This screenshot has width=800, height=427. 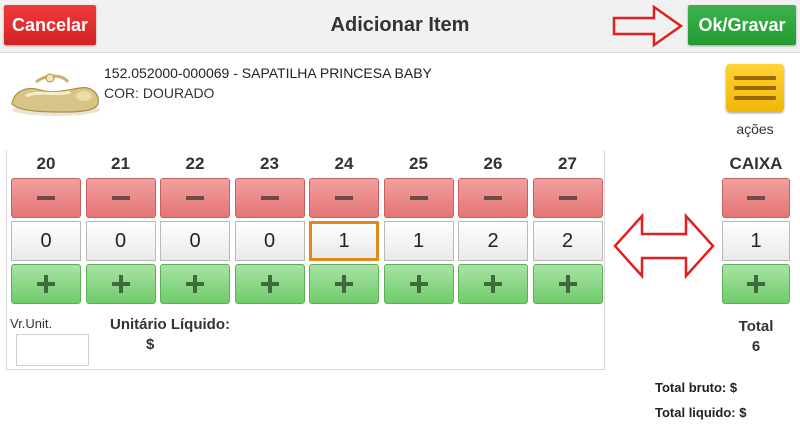 What do you see at coordinates (52, 350) in the screenshot?
I see `unit-price-input` at bounding box center [52, 350].